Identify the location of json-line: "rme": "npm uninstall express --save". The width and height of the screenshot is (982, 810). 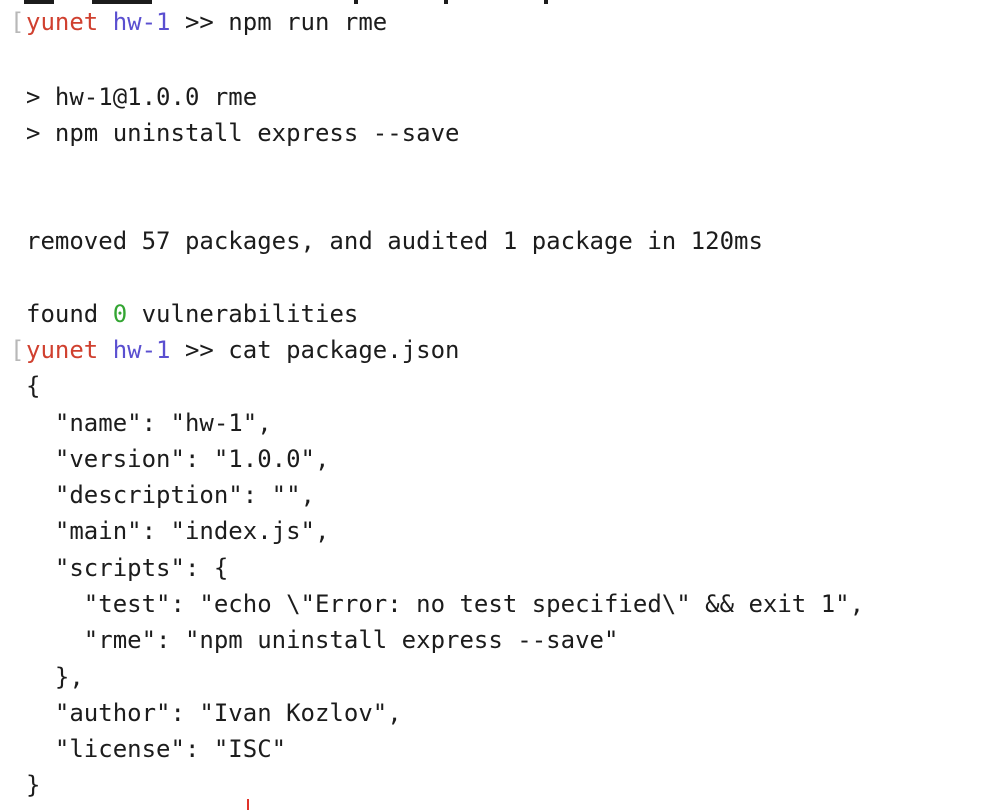
(322, 640).